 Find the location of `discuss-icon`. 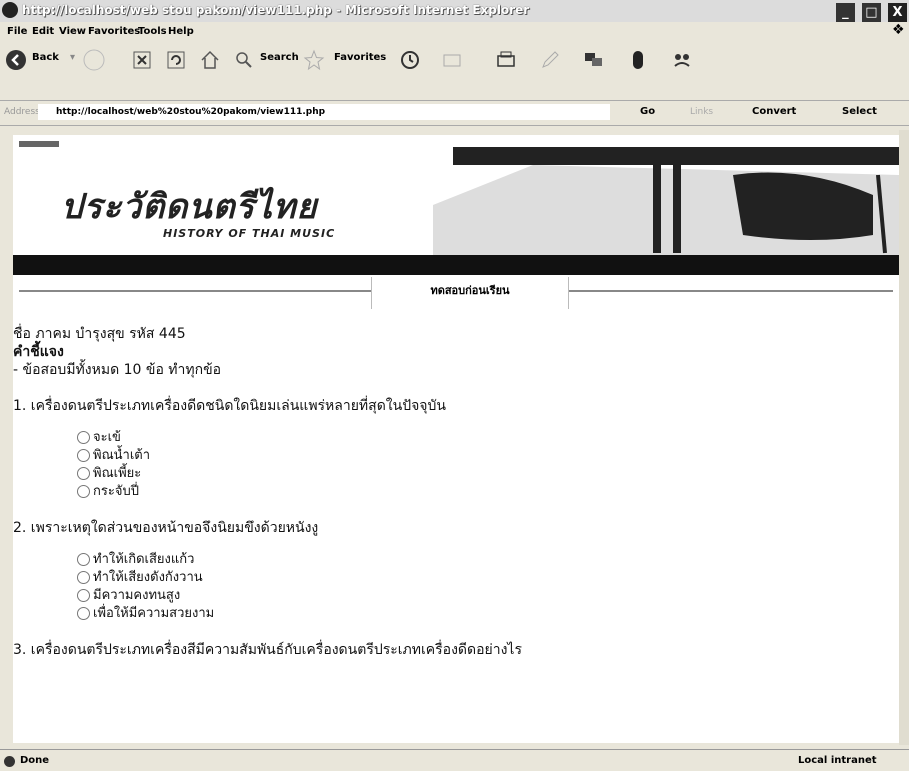

discuss-icon is located at coordinates (594, 60).